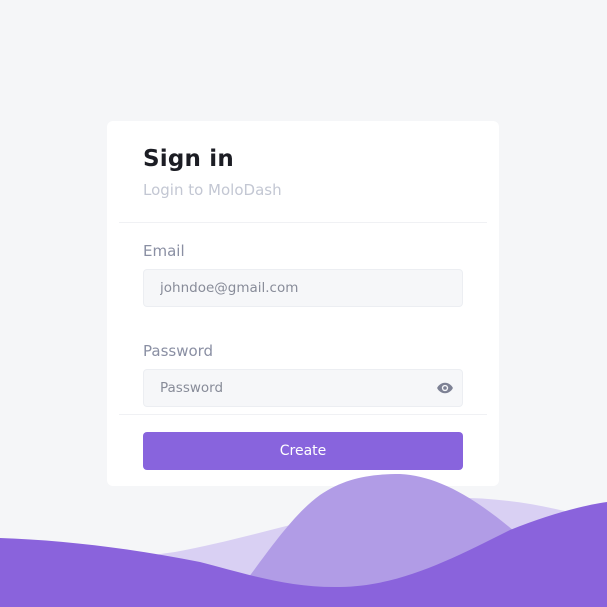 The height and width of the screenshot is (607, 607). Describe the element at coordinates (212, 190) in the screenshot. I see `page-subtitle: Login to MoloDash` at that location.